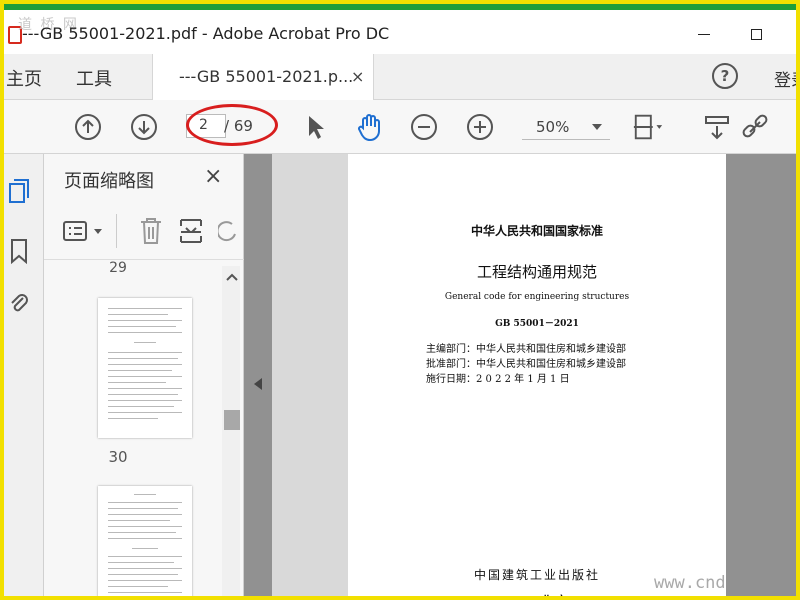 The image size is (800, 600). I want to click on collapse-panel-icon, so click(258, 384).